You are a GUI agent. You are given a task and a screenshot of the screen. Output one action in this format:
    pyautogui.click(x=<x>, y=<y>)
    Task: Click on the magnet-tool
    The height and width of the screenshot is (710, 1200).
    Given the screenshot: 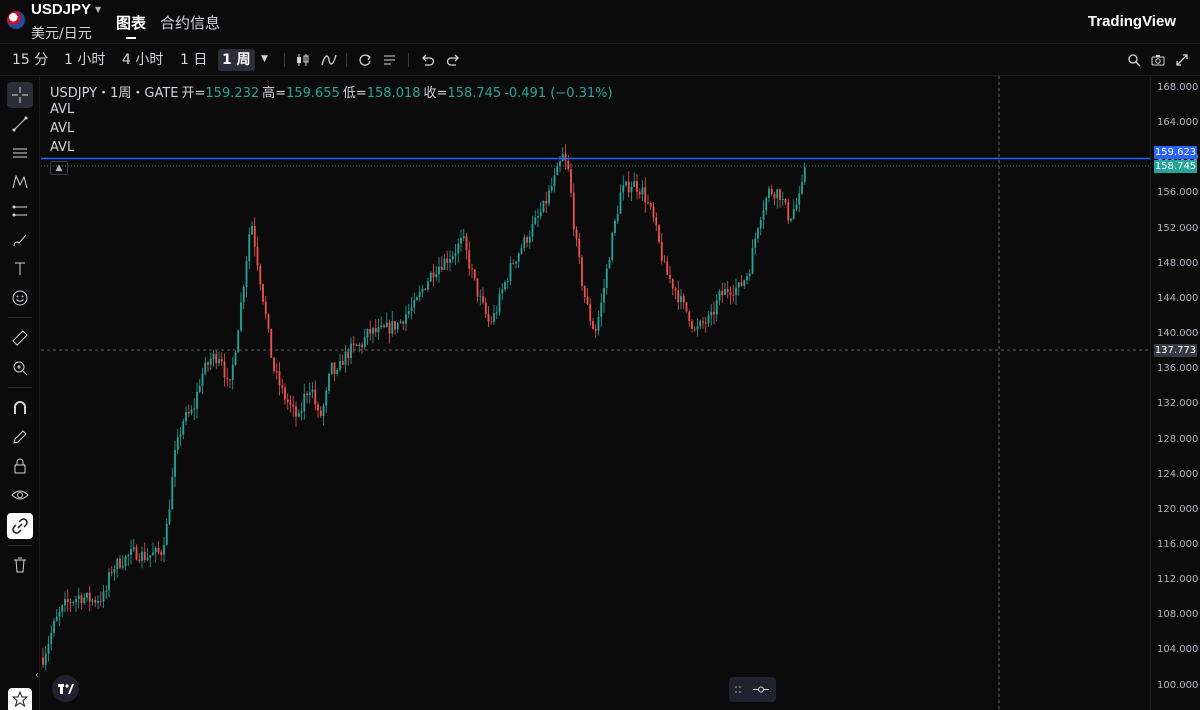 What is the action you would take?
    pyautogui.click(x=20, y=408)
    